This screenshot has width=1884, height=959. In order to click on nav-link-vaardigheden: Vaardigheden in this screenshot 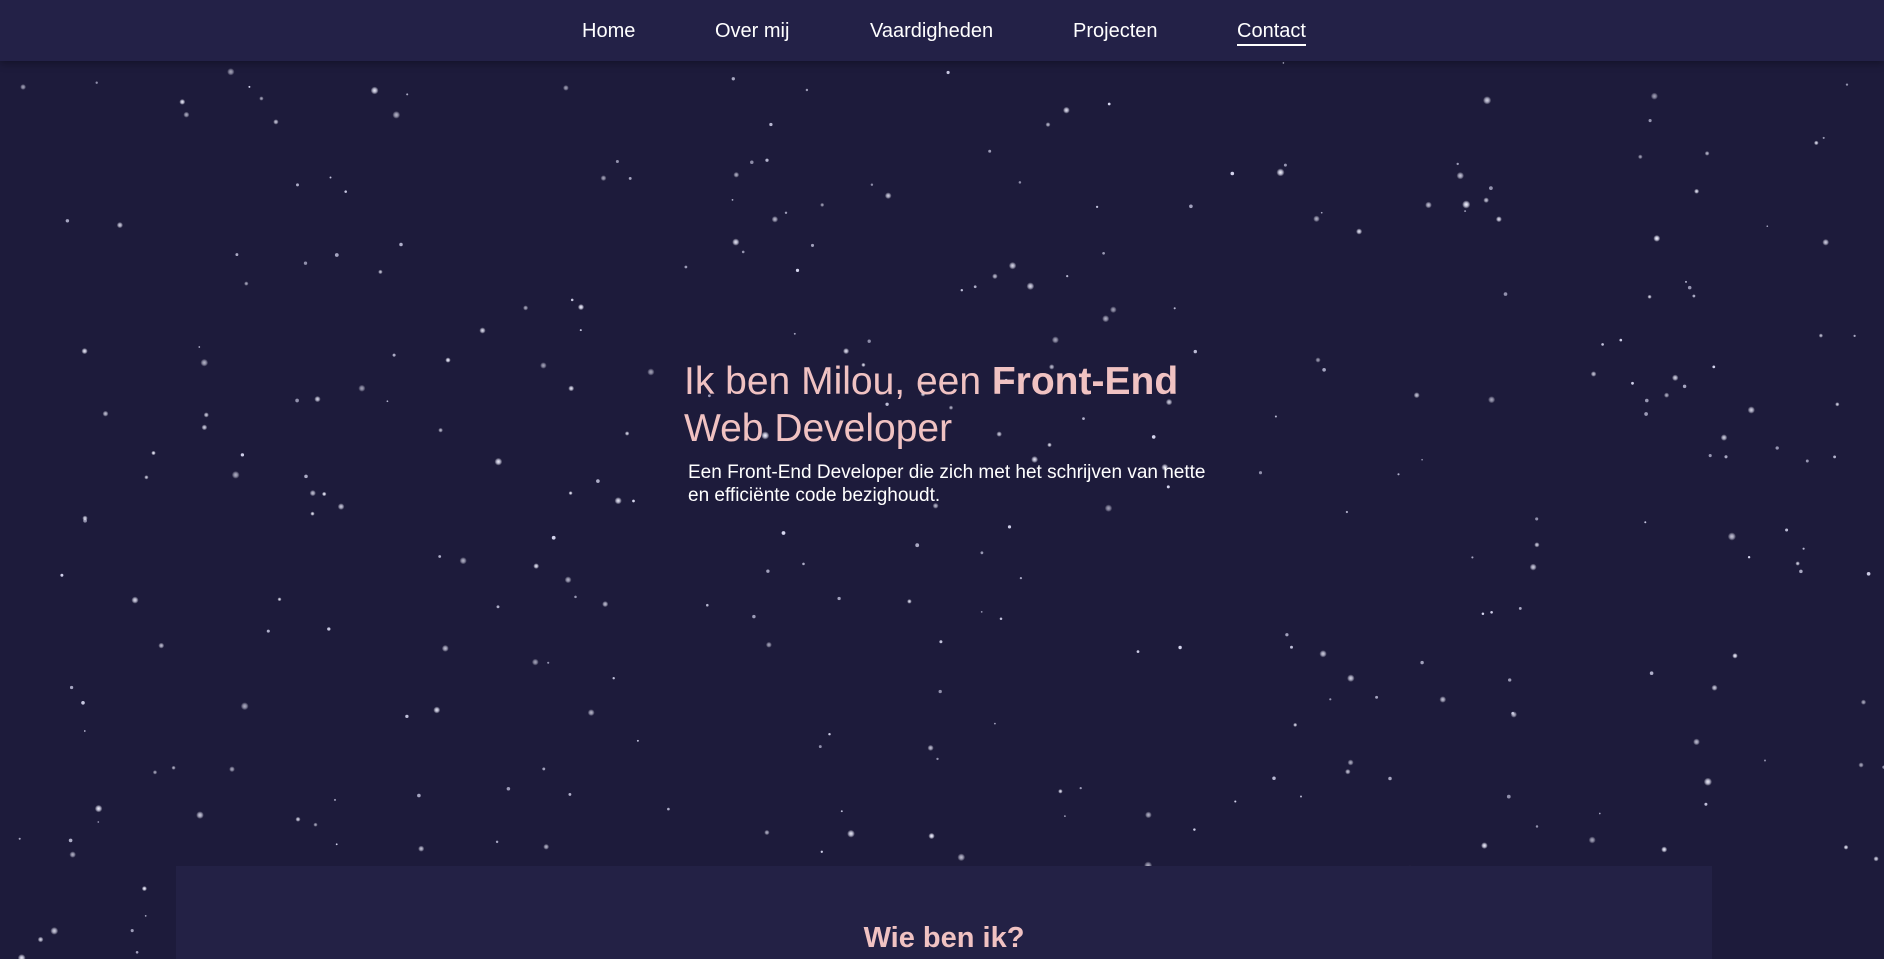, I will do `click(931, 31)`.